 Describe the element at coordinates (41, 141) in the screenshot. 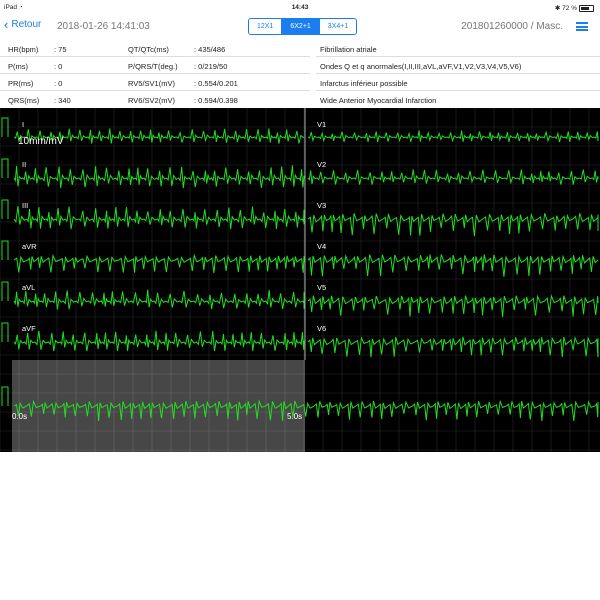

I see `scale-label: 10mm/mV` at that location.